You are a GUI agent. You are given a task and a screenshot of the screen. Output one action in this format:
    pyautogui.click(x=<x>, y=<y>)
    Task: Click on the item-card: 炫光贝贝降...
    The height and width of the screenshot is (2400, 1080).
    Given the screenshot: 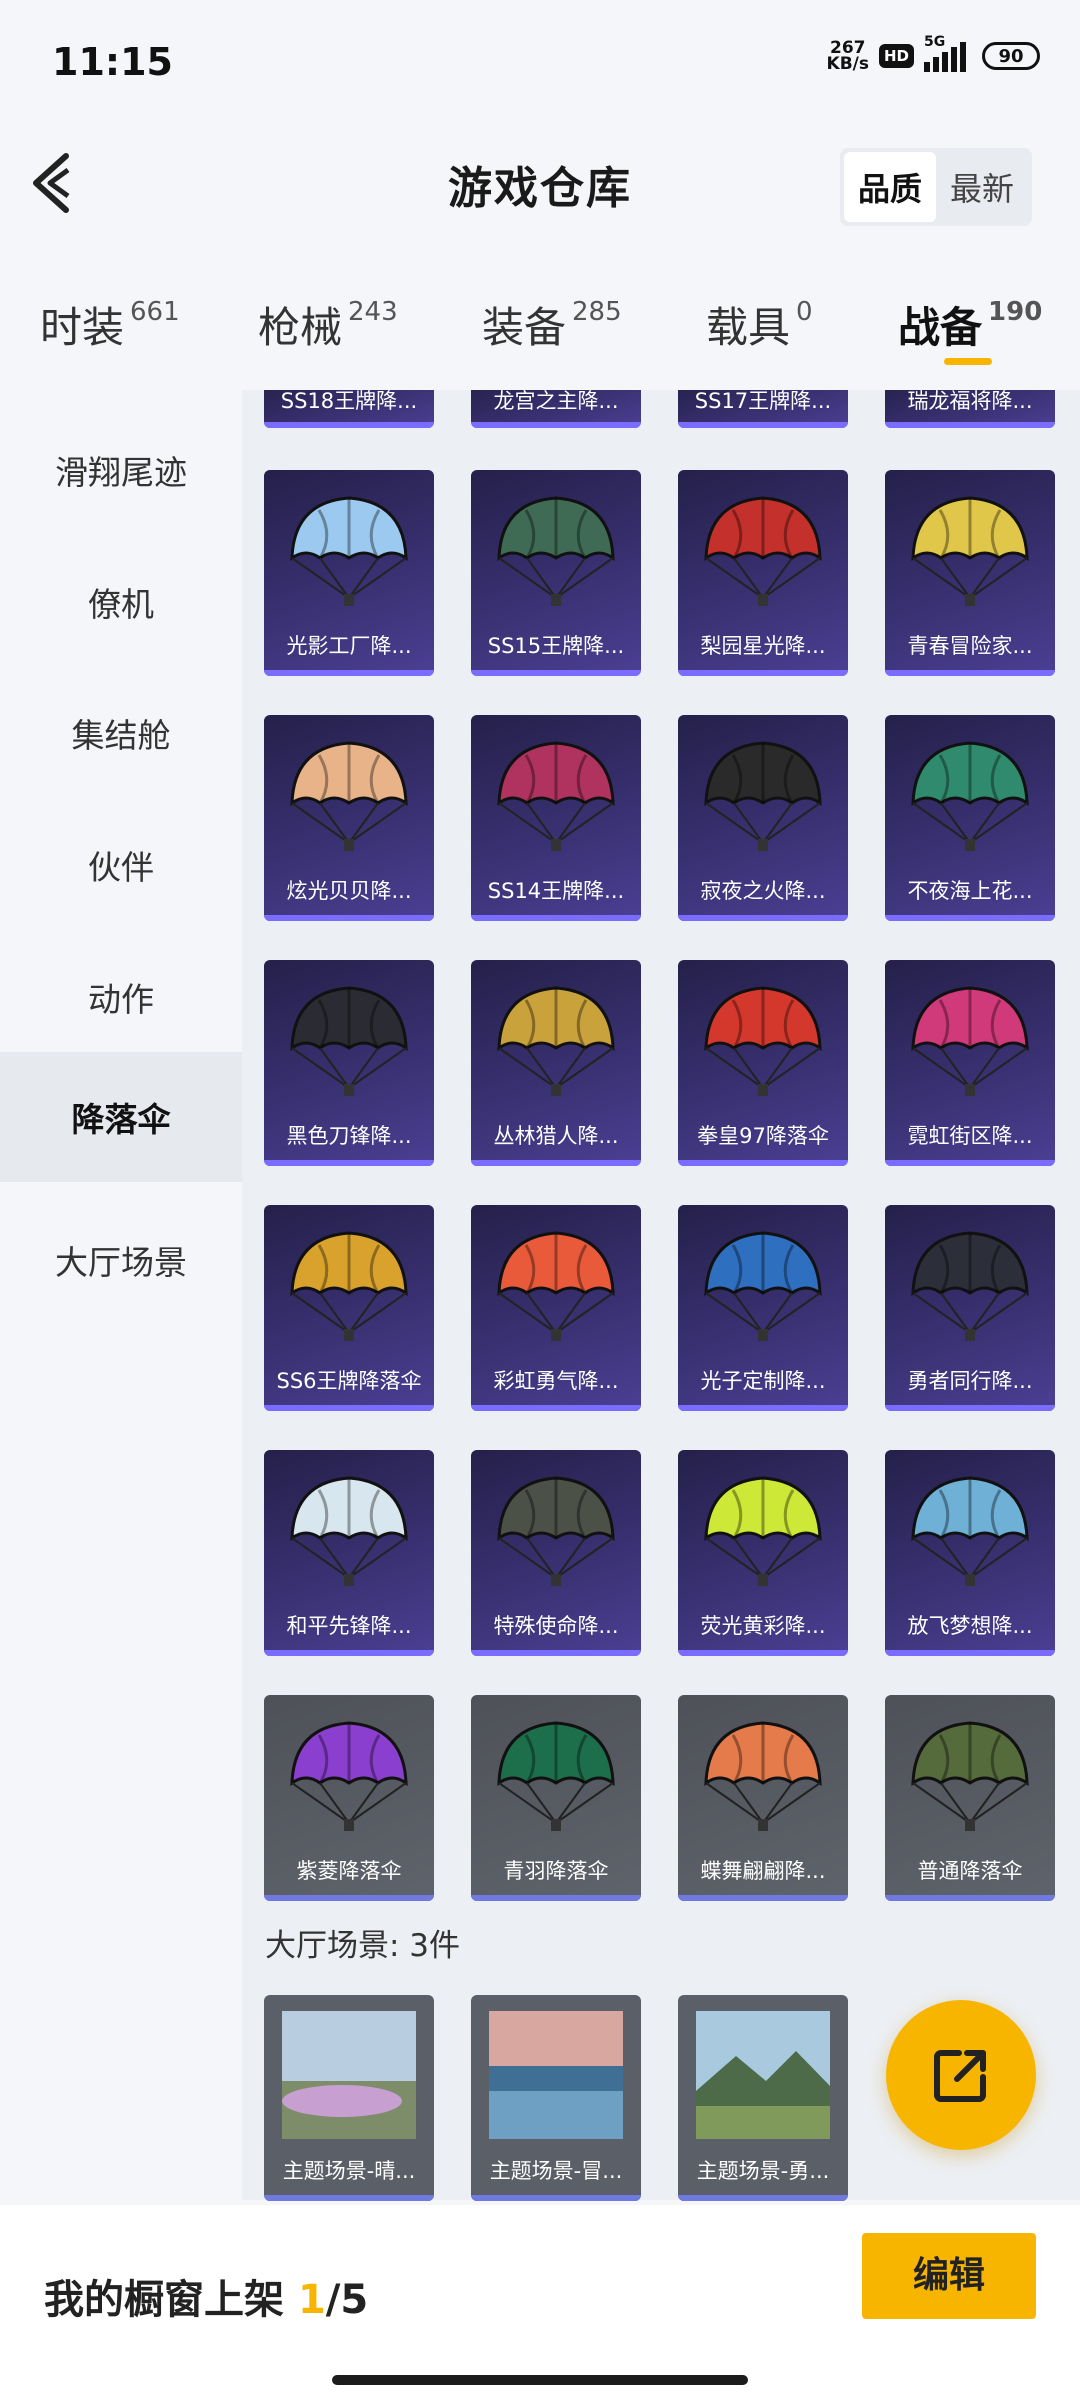 What is the action you would take?
    pyautogui.click(x=349, y=818)
    